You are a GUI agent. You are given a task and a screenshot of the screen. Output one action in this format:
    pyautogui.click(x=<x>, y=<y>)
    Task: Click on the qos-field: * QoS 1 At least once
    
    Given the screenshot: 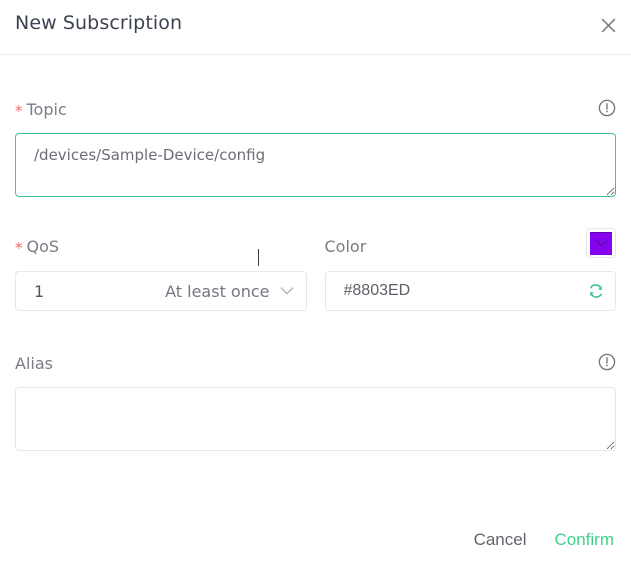 What is the action you would take?
    pyautogui.click(x=161, y=275)
    